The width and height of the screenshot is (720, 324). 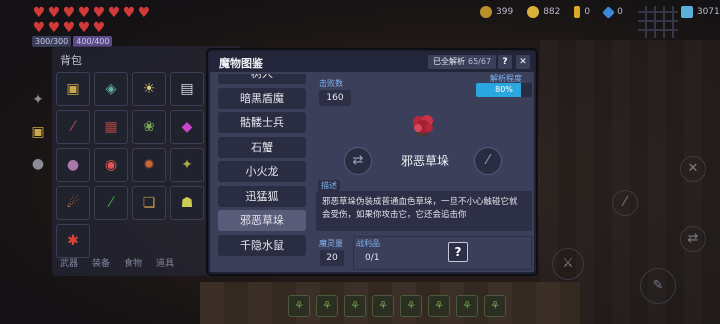 What do you see at coordinates (38, 132) in the screenshot?
I see `bag-icon: ▣` at bounding box center [38, 132].